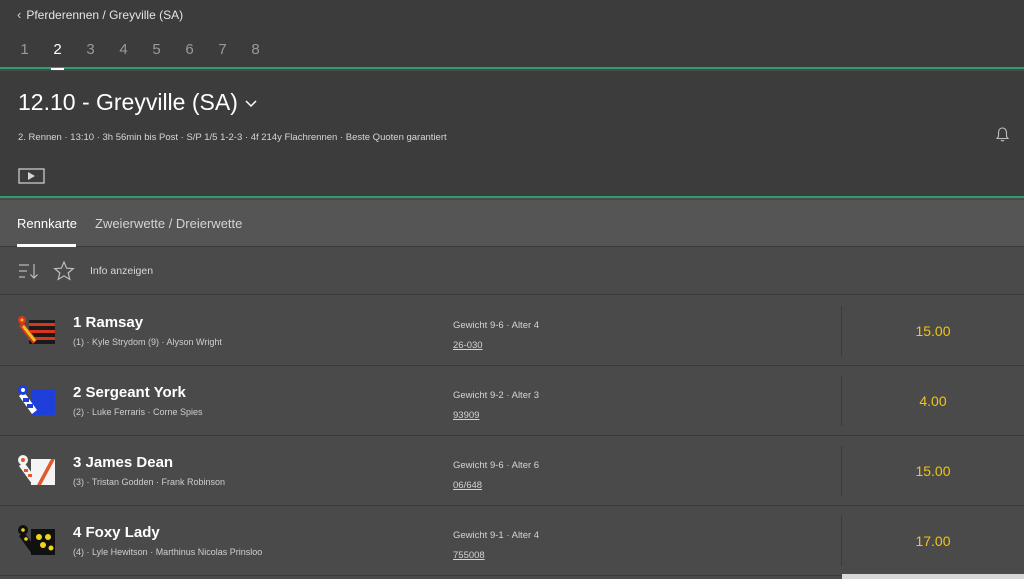 This screenshot has width=1024, height=579. I want to click on race-tab-5: 5, so click(156, 54).